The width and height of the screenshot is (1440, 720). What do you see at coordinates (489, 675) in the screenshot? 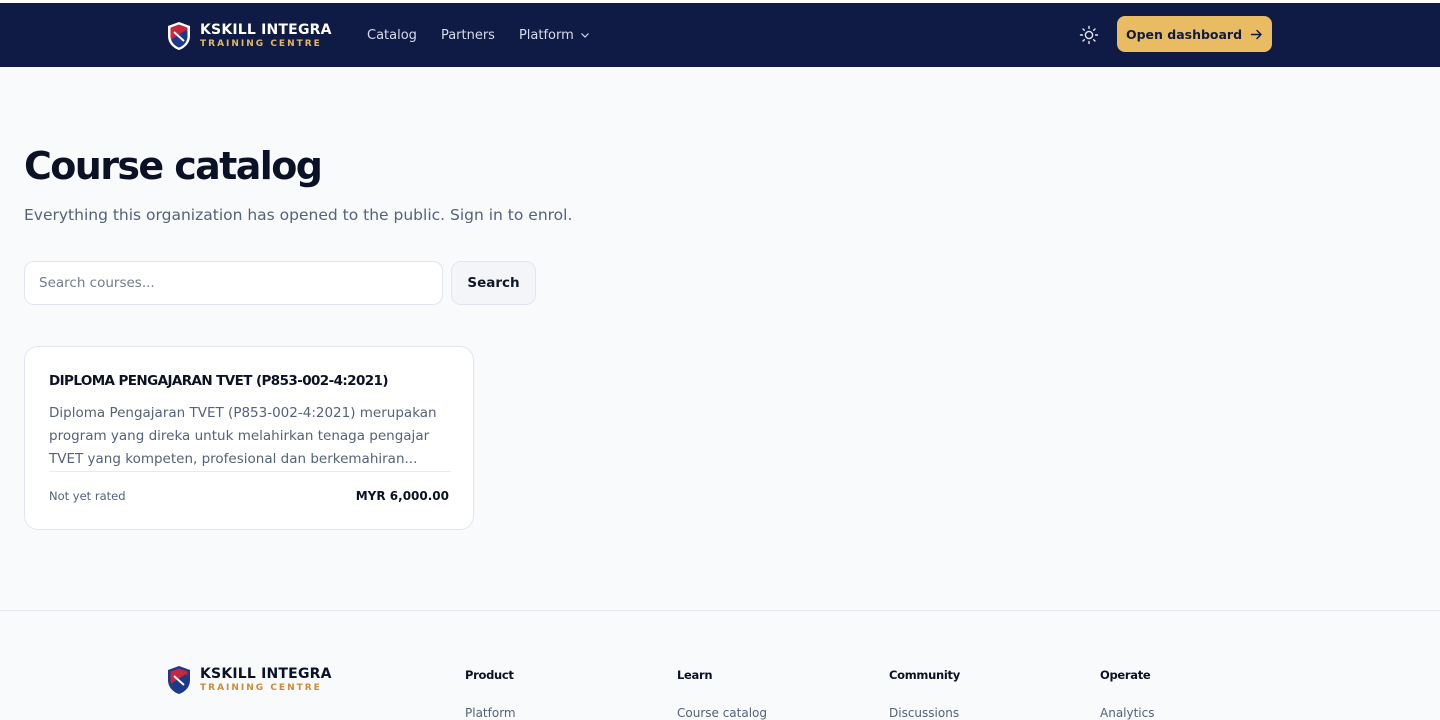
I see `footer-heading: Product` at bounding box center [489, 675].